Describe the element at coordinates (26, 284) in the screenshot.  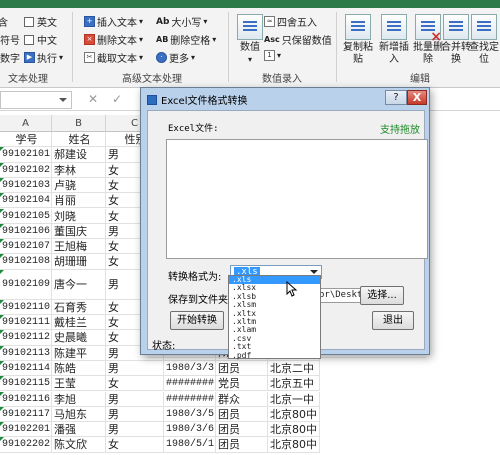
I see `table-cell: 99102109` at that location.